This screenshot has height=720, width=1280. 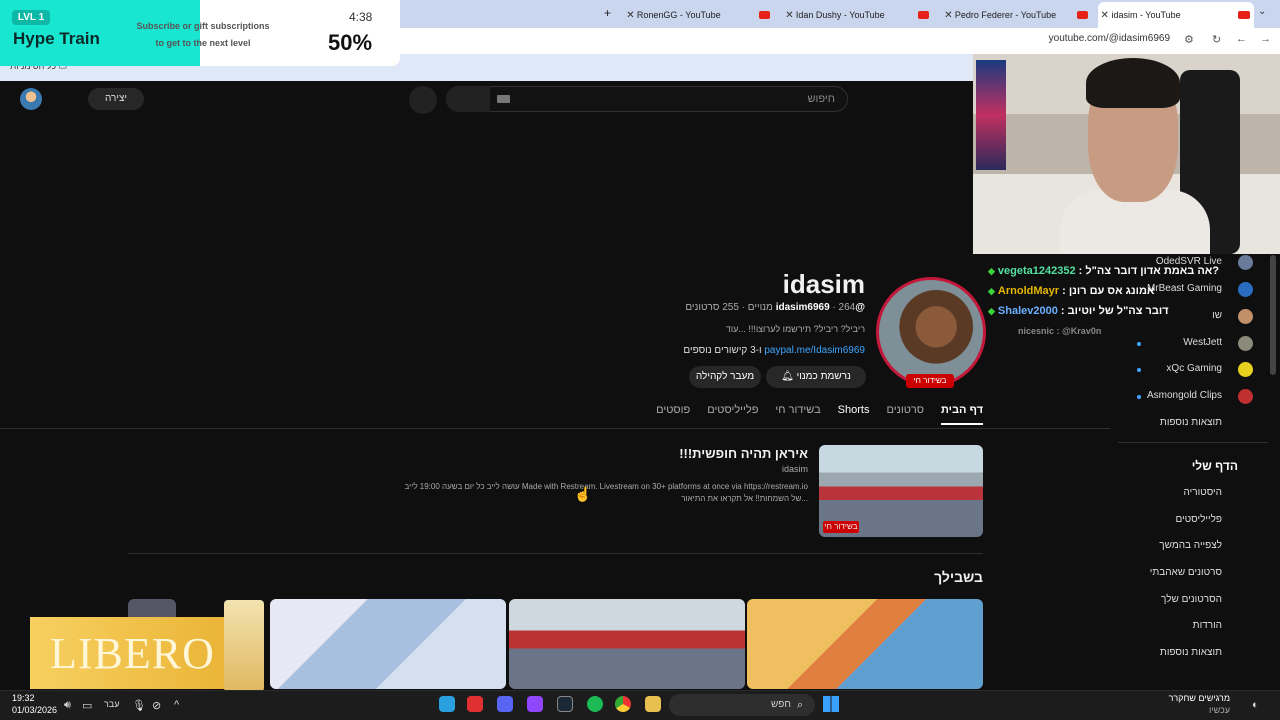 I want to click on sidebar-show-more: תוצאות נוספות, so click(x=1191, y=422).